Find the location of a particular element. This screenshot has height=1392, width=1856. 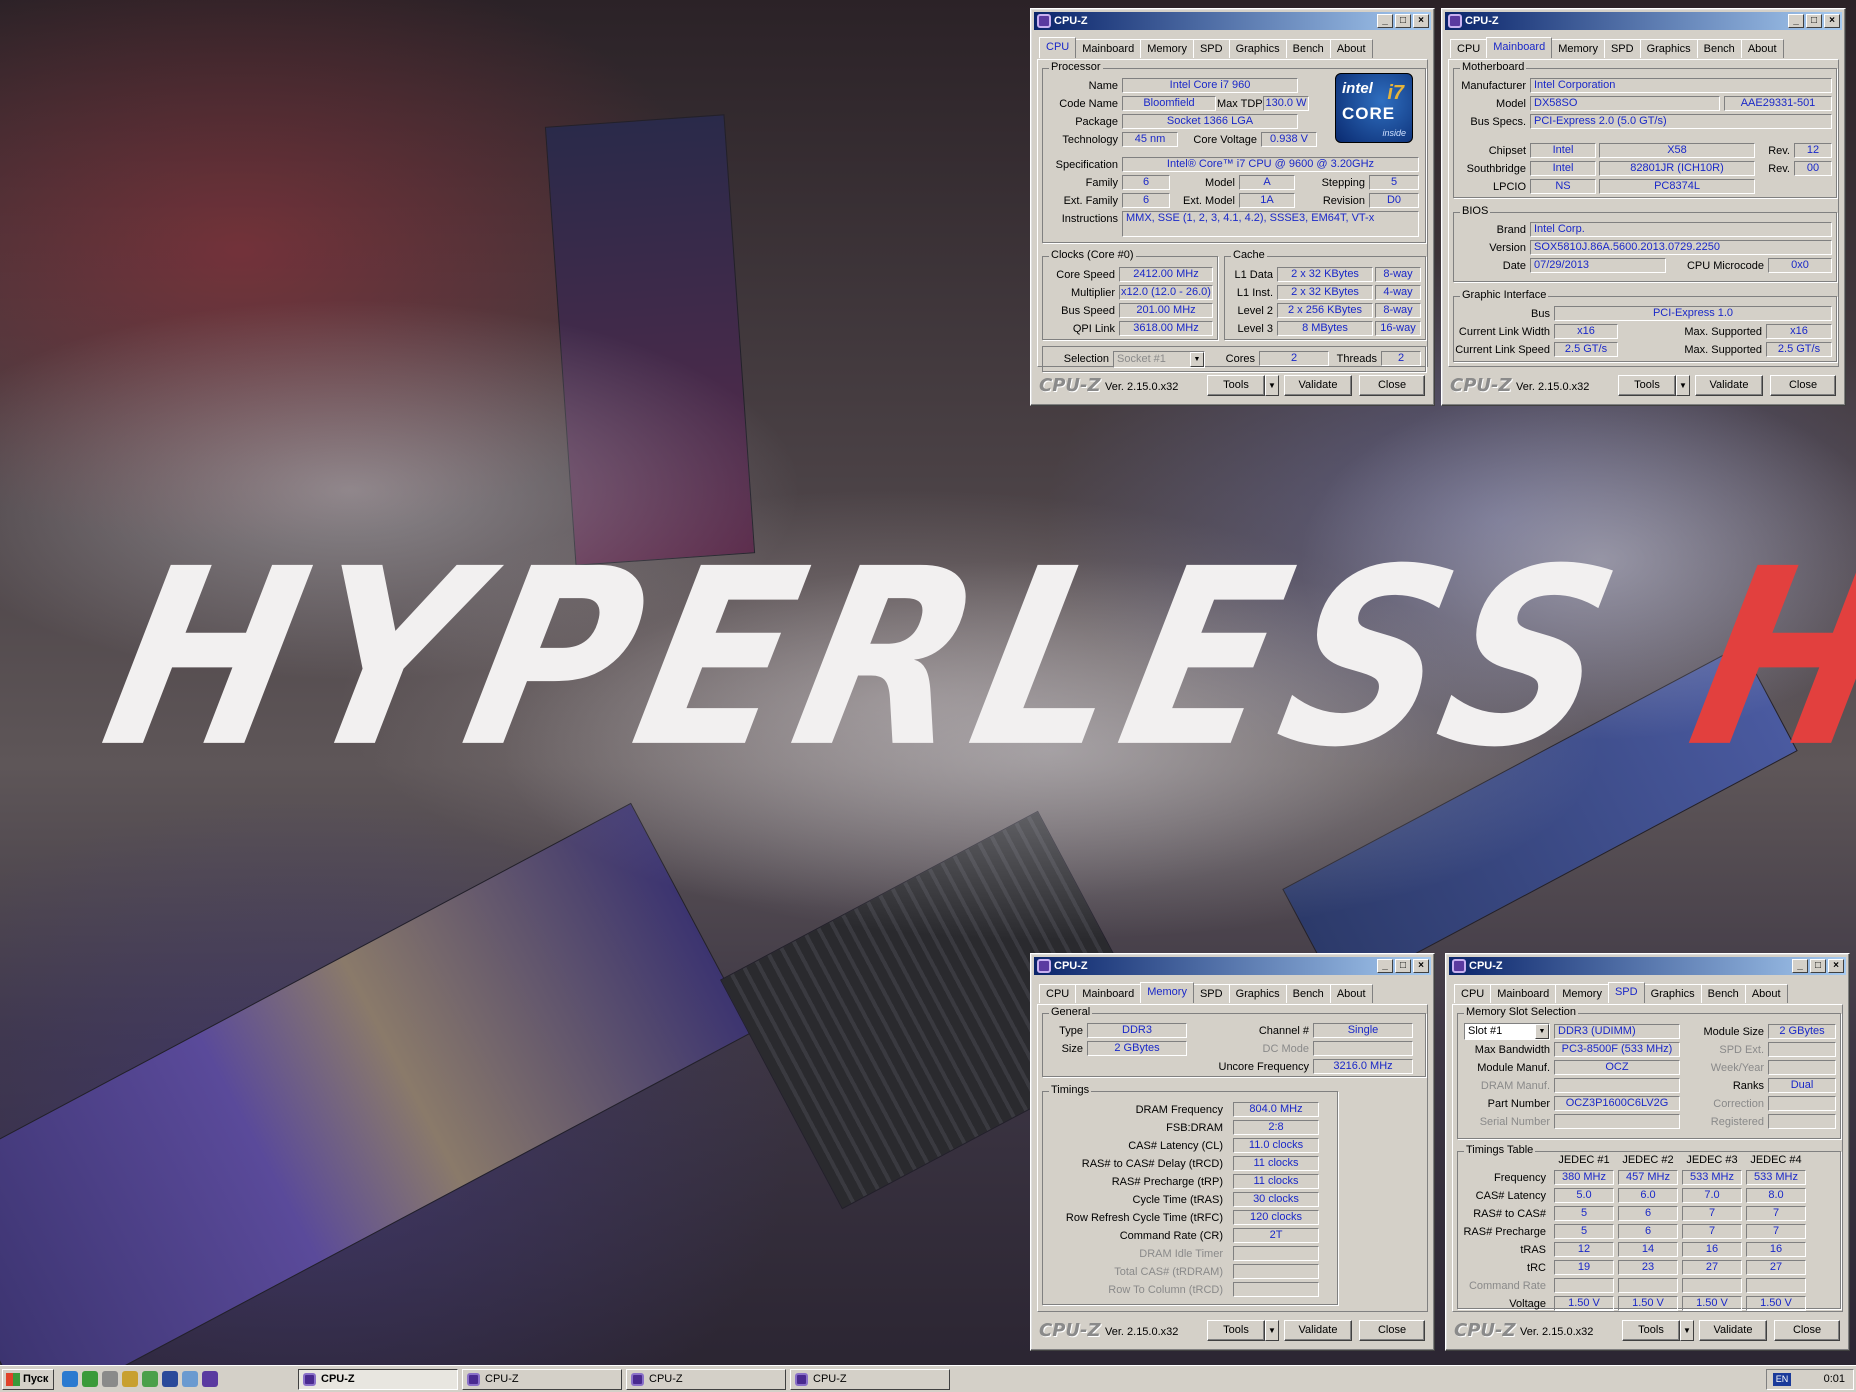

task-label: CPU-Z is located at coordinates (502, 1379).